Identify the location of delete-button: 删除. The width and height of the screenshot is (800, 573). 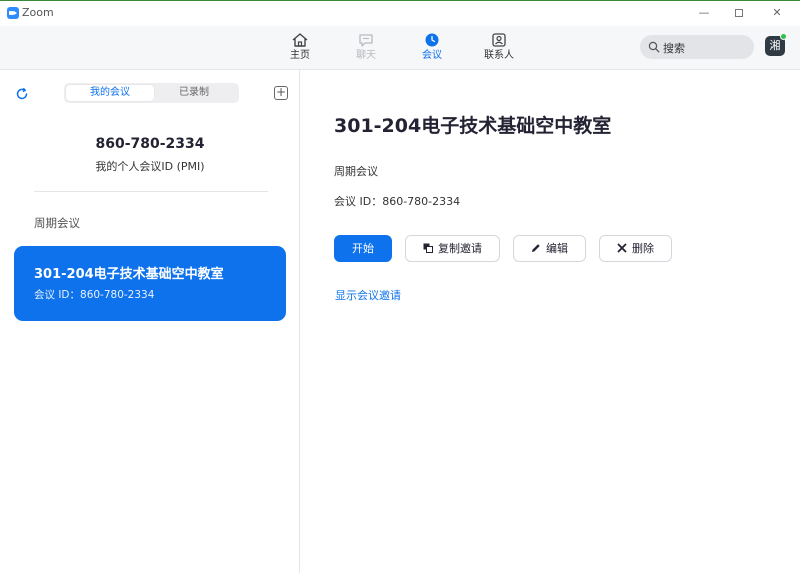
(635, 248).